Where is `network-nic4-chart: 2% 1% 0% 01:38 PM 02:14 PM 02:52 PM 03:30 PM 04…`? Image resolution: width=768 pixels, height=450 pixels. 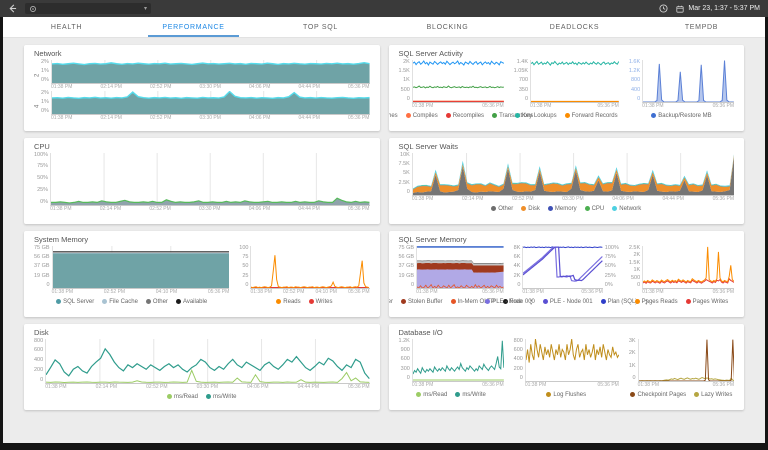 network-nic4-chart: 2% 1% 0% 01:38 PM 02:14 PM 02:52 PM 03:30 PM 04… is located at coordinates (205, 106).